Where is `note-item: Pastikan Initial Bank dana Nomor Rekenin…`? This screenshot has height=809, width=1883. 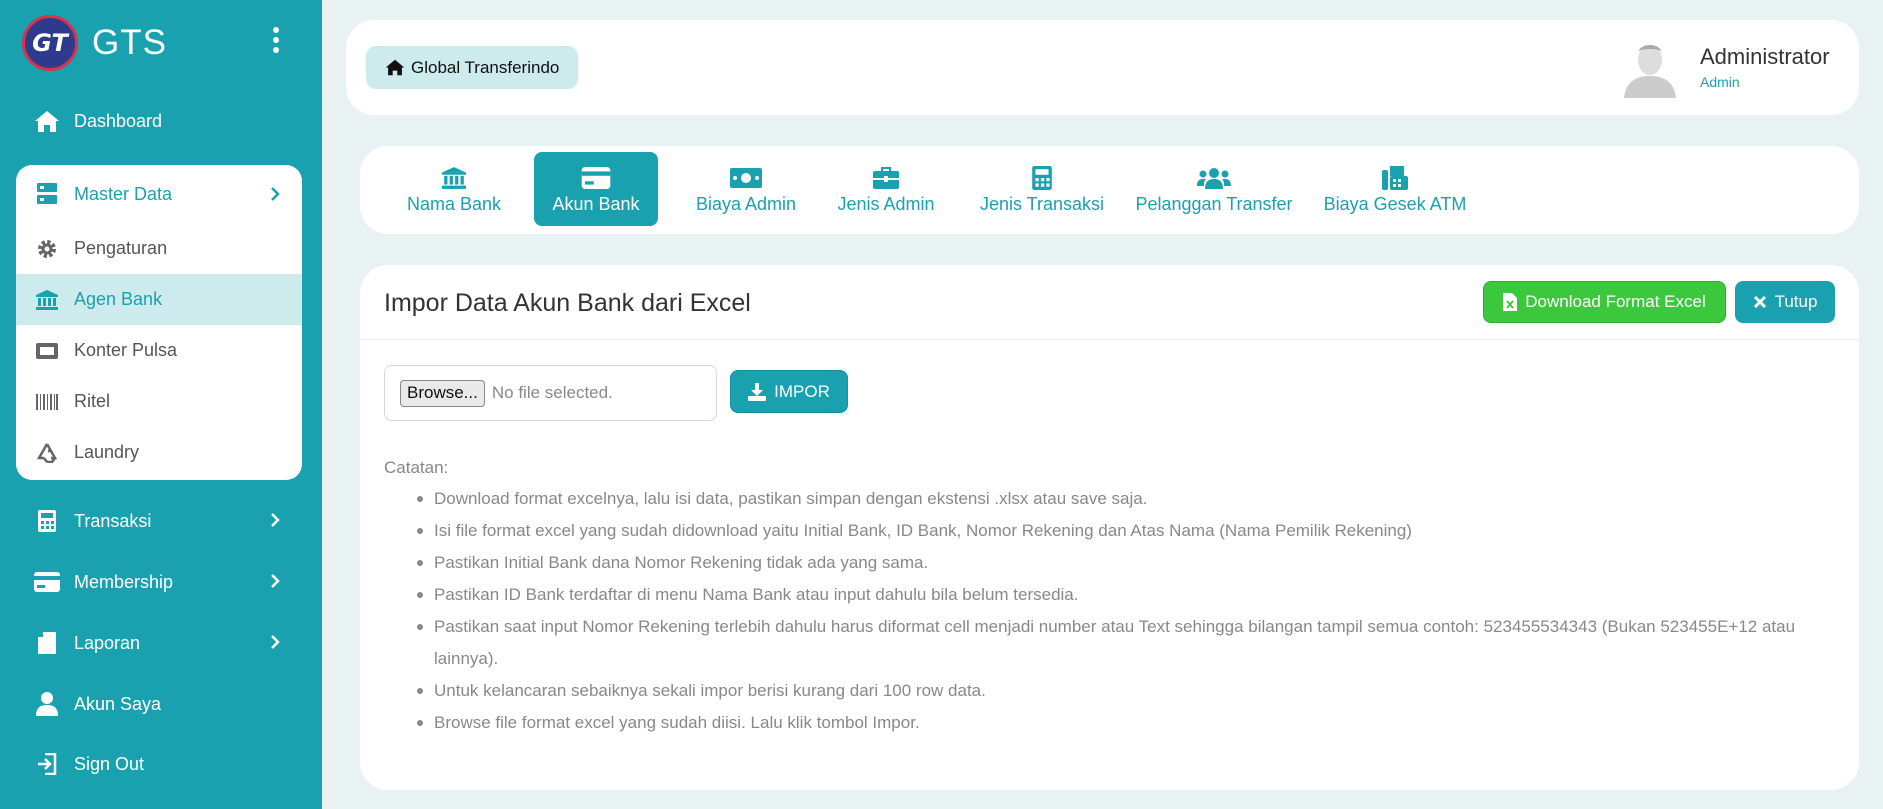 note-item: Pastikan Initial Bank dana Nomor Rekenin… is located at coordinates (1125, 563).